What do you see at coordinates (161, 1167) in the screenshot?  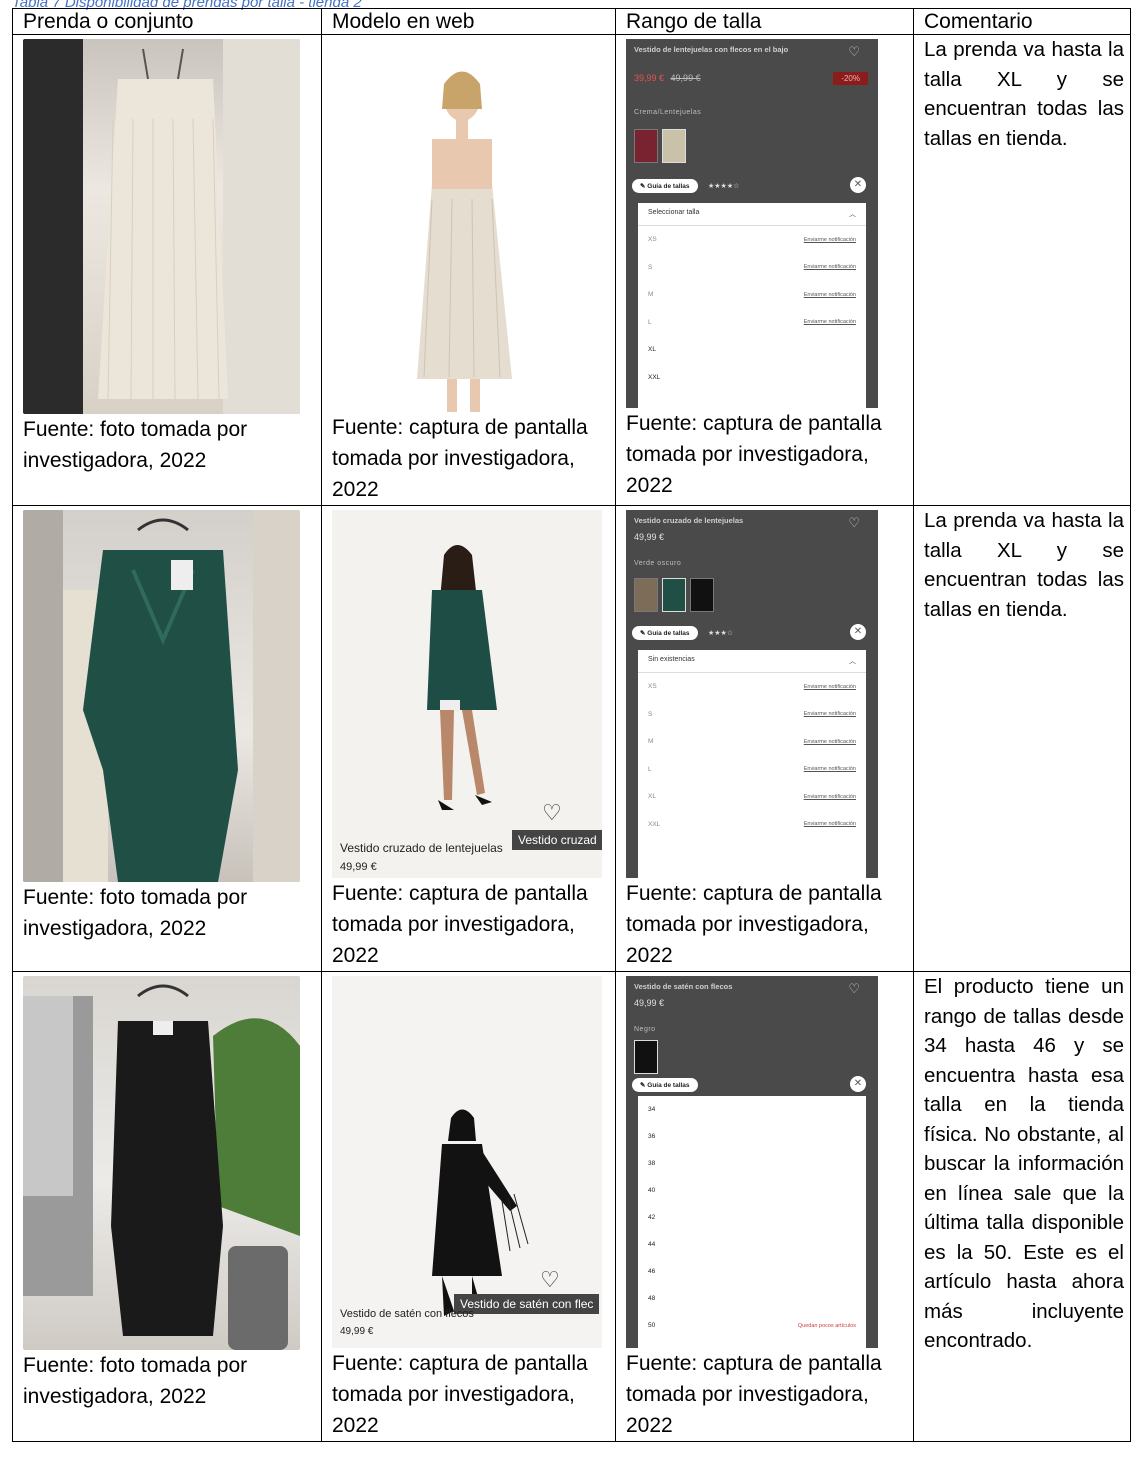 I see `black-satin-dress-store-image` at bounding box center [161, 1167].